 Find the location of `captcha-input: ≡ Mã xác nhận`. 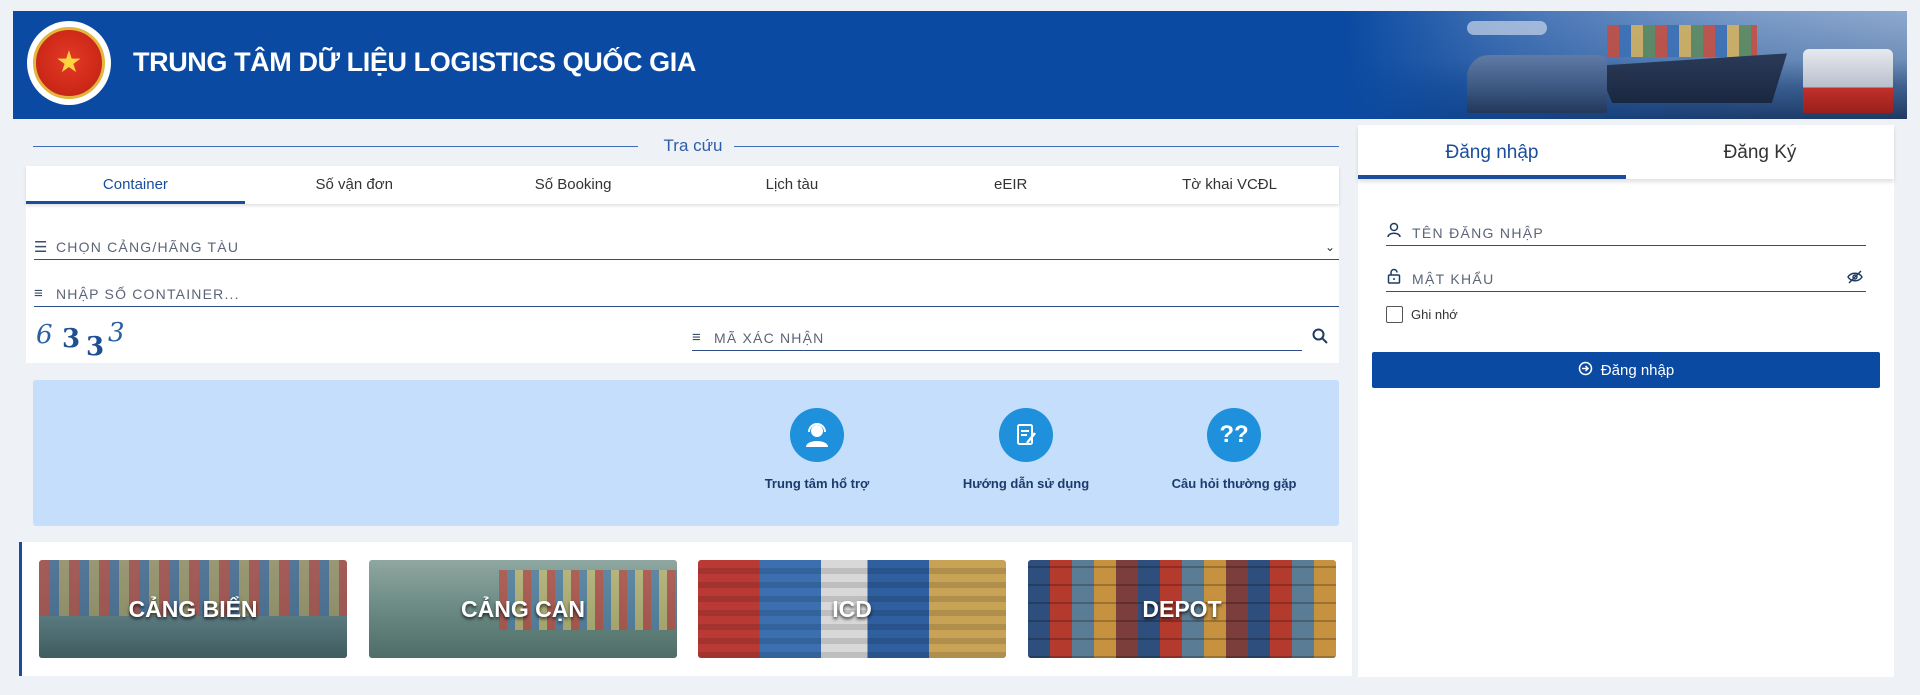

captcha-input: ≡ Mã xác nhận is located at coordinates (997, 338).